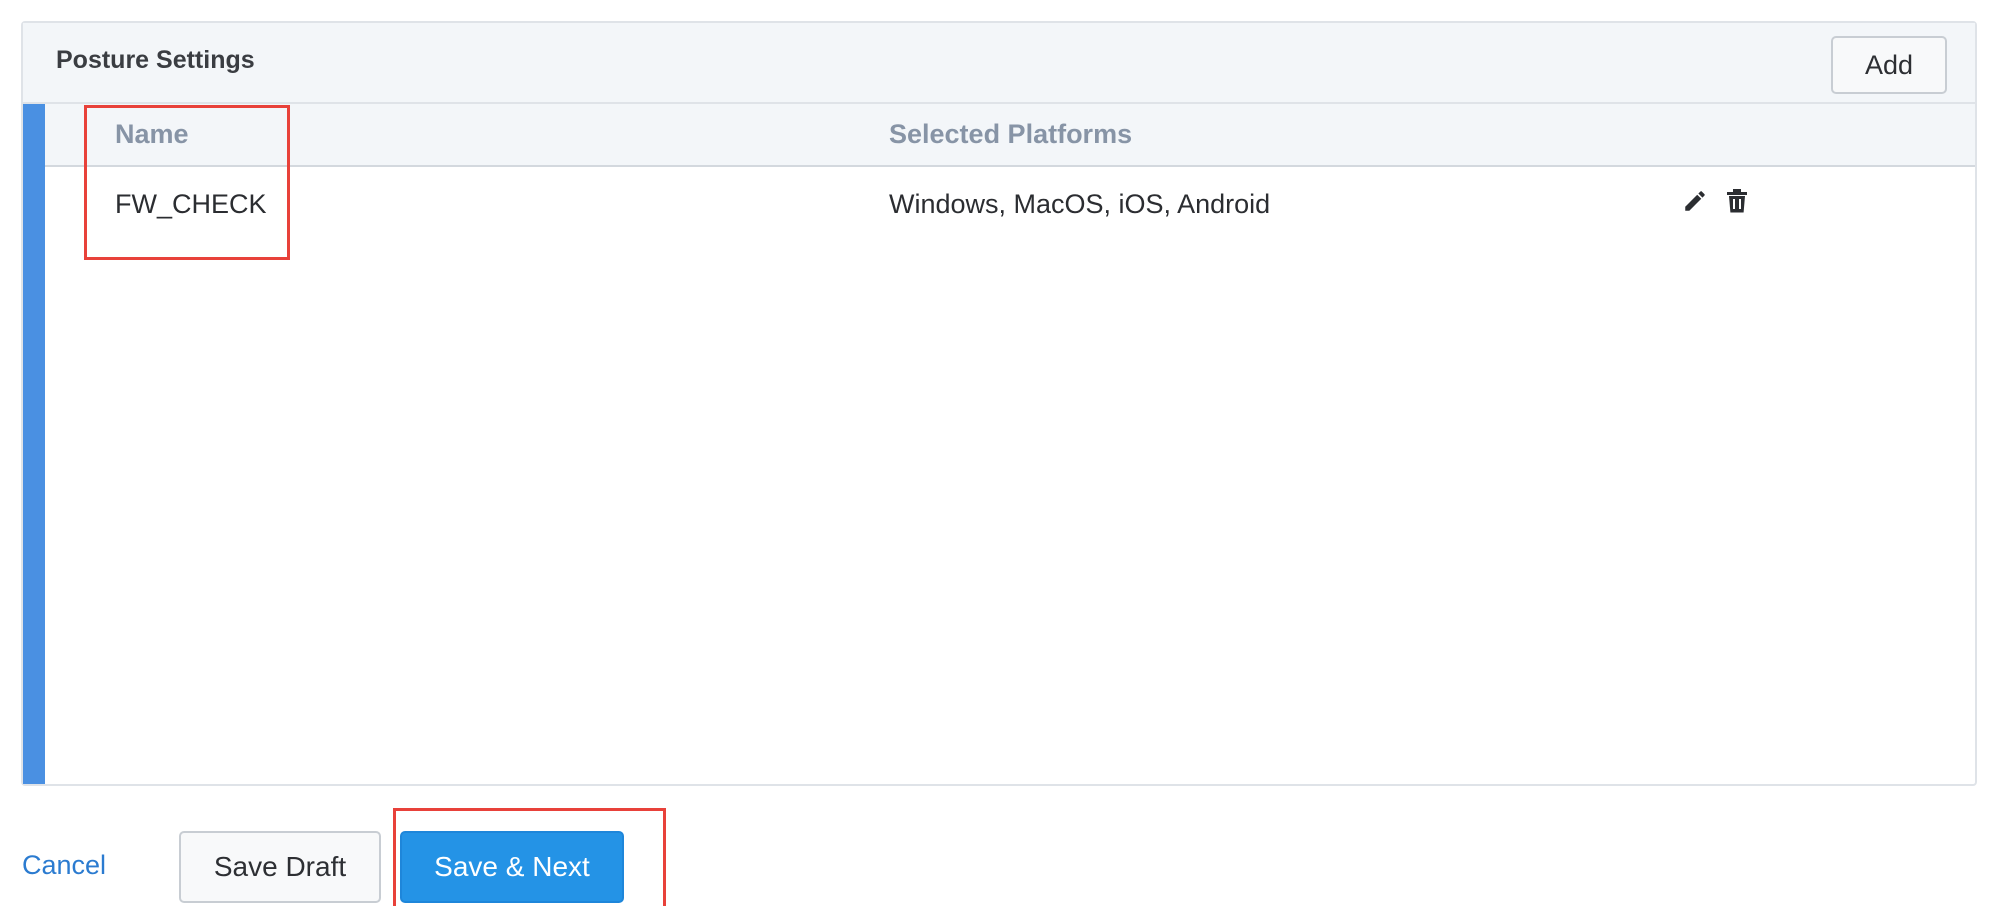  What do you see at coordinates (1080, 204) in the screenshot?
I see `row-platforms: Windows, MacOS, iOS, Android` at bounding box center [1080, 204].